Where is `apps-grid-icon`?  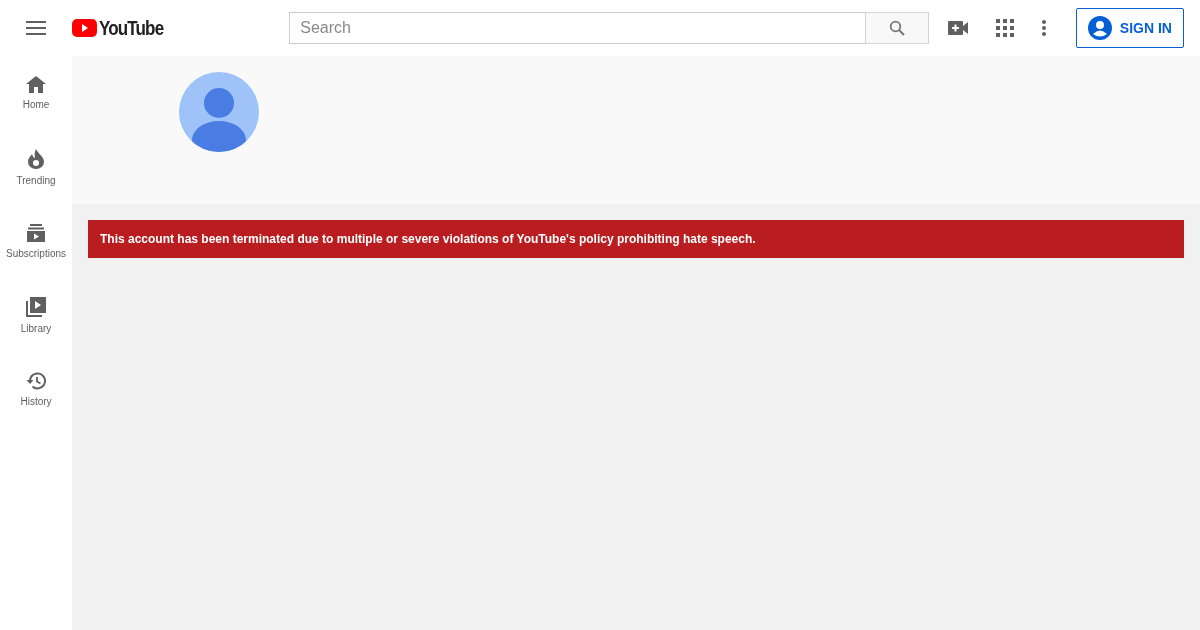 apps-grid-icon is located at coordinates (1004, 28).